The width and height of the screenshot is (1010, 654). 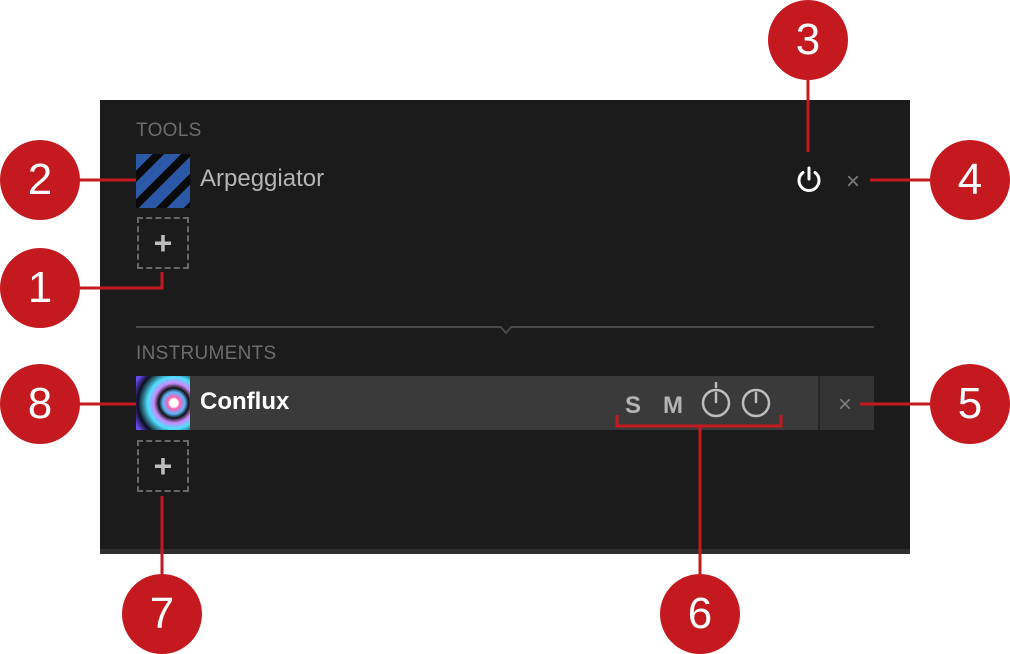 I want to click on callout-8: 8, so click(x=40, y=404).